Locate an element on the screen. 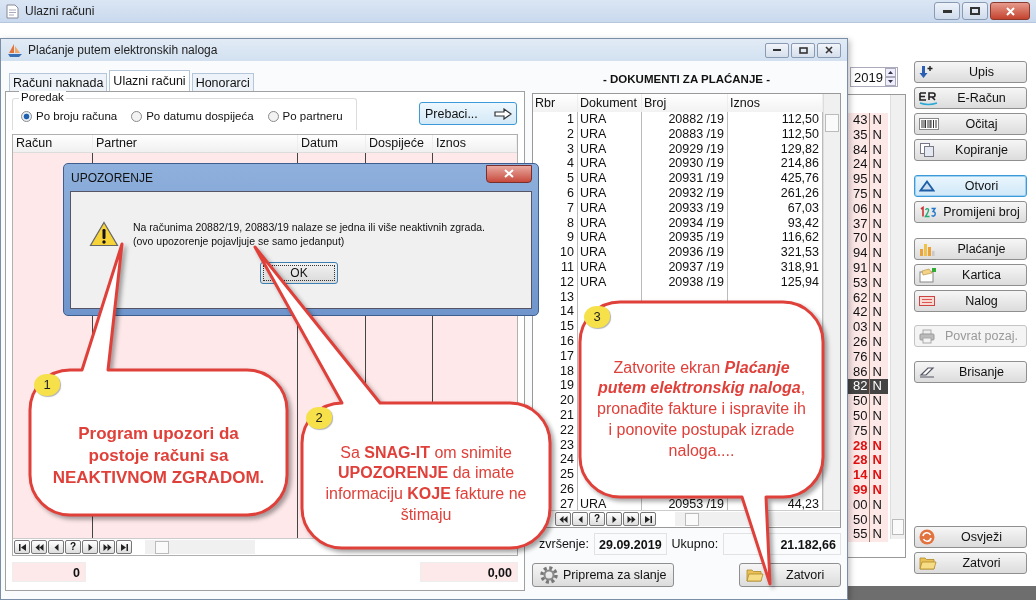 This screenshot has width=1036, height=600. prepare-button: Priprema za slanje is located at coordinates (603, 575).